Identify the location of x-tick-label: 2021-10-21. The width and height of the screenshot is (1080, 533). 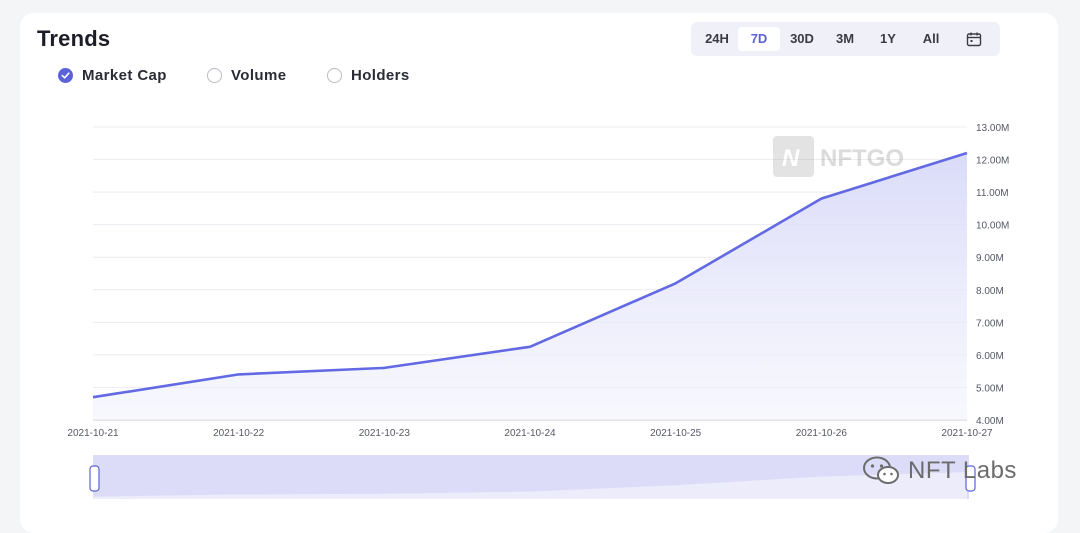
(93, 433).